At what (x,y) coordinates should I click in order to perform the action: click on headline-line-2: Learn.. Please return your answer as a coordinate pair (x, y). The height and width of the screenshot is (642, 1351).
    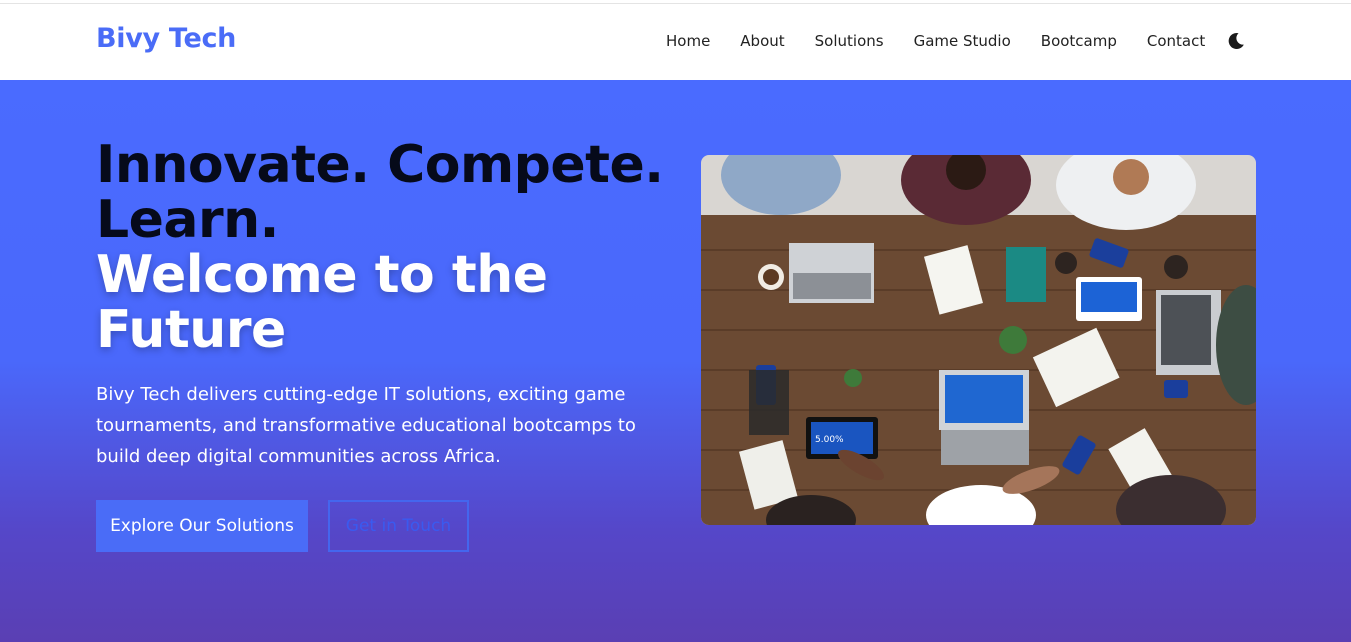
    Looking at the image, I should click on (187, 220).